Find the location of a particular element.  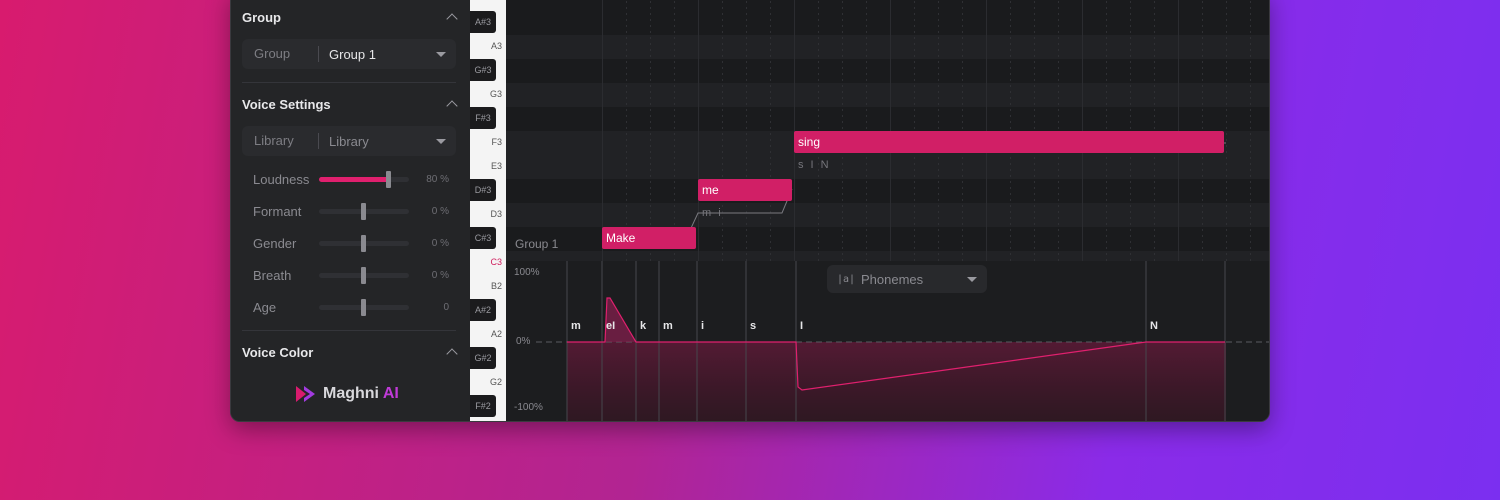

note-block: sing is located at coordinates (1009, 142).